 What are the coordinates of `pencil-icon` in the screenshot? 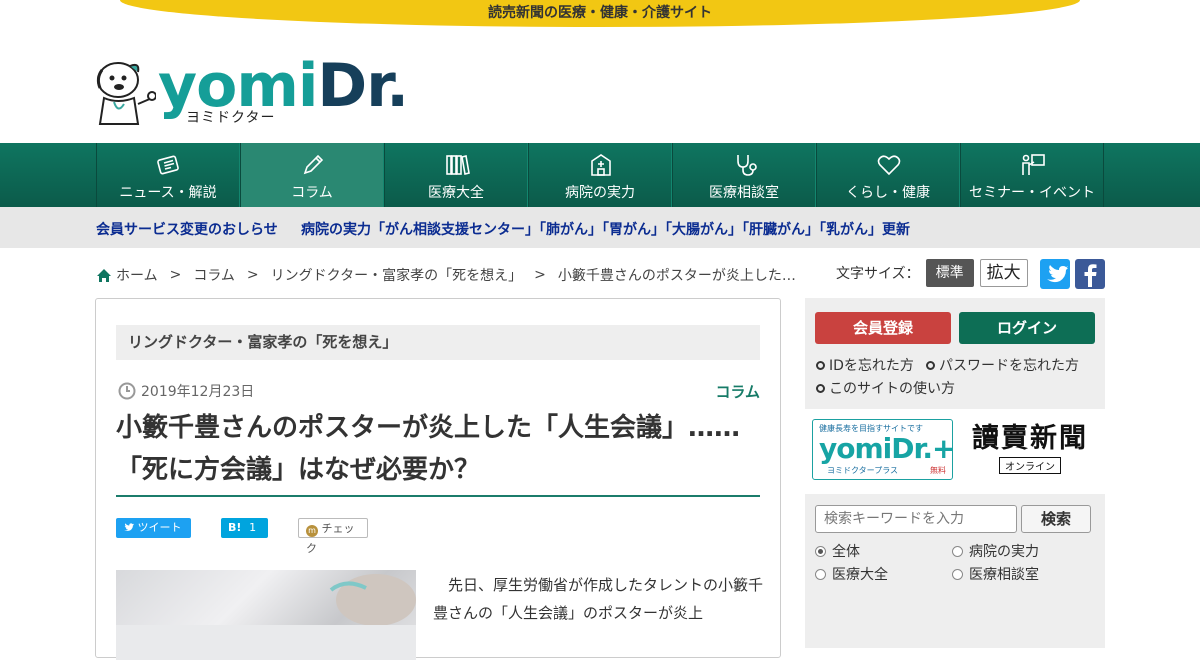 It's located at (313, 164).